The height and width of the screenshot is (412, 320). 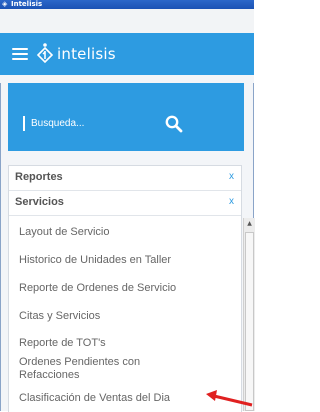 What do you see at coordinates (121, 260) in the screenshot?
I see `menu-item-historico-unidades: Historico de Unidades en Taller` at bounding box center [121, 260].